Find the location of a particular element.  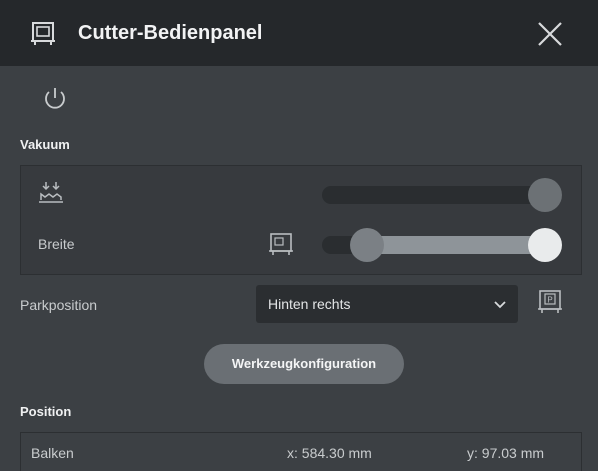

breite-range-low-knob is located at coordinates (366, 245).